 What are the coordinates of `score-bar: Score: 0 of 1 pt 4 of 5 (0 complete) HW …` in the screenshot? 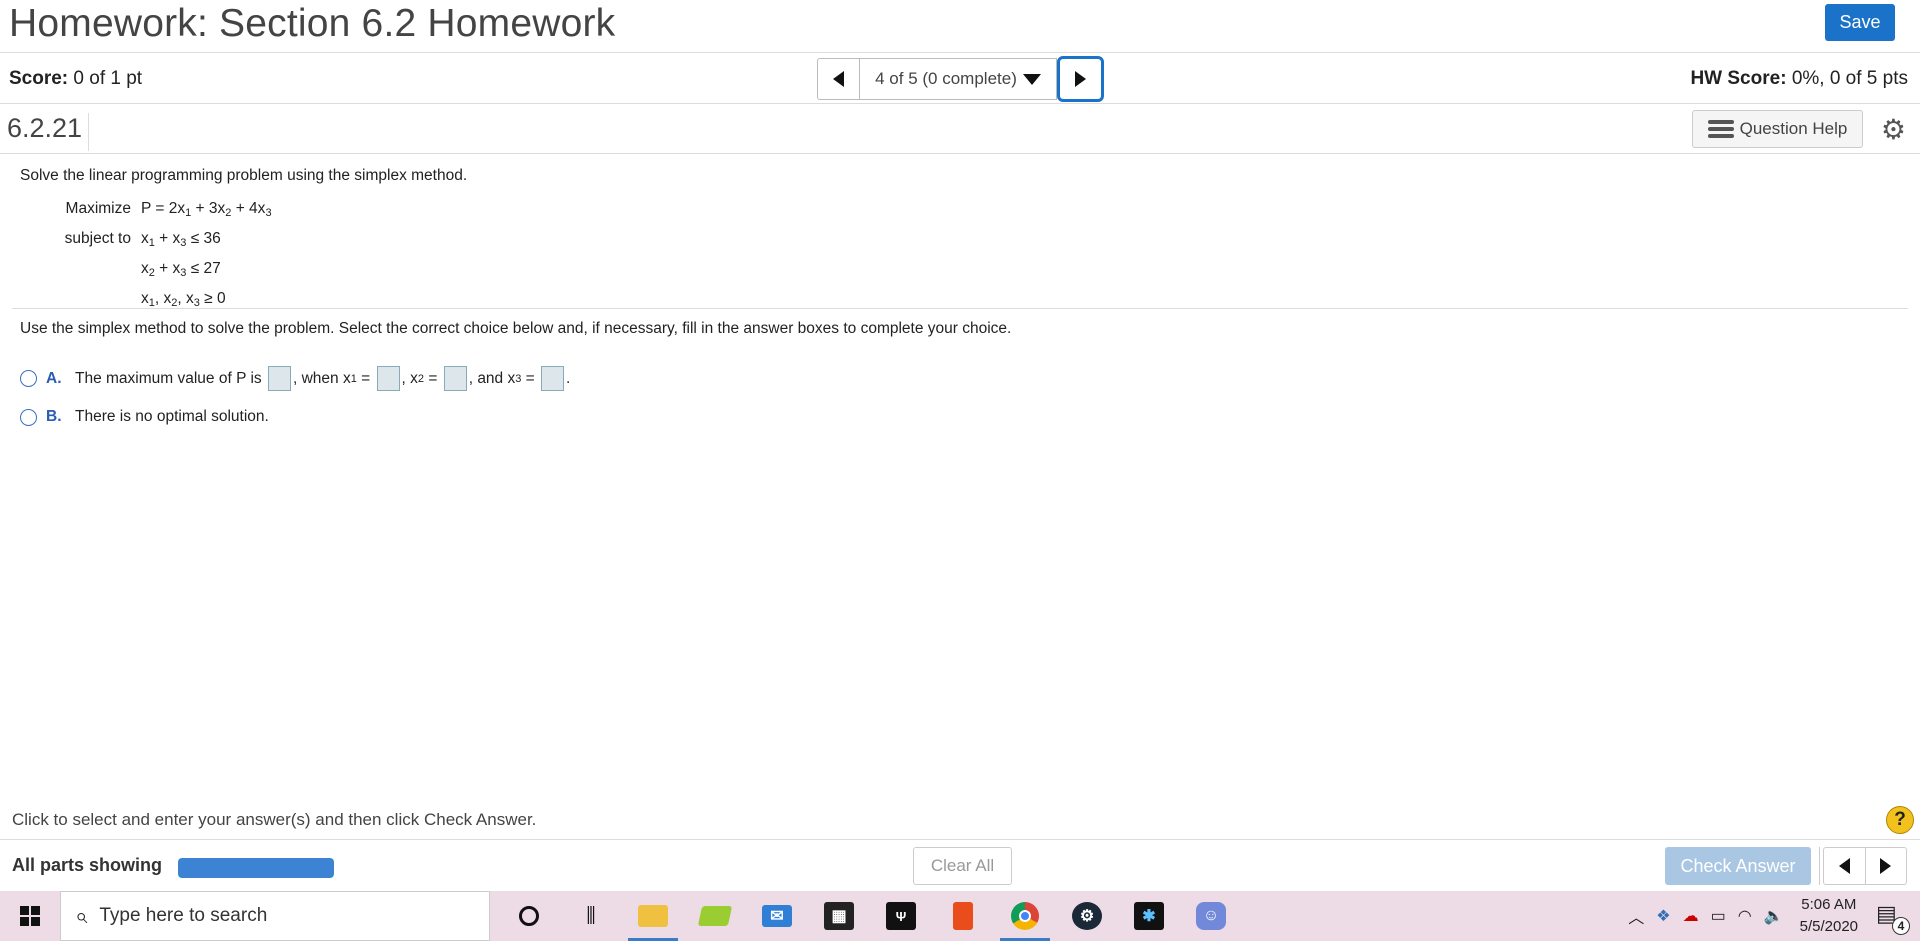 It's located at (960, 79).